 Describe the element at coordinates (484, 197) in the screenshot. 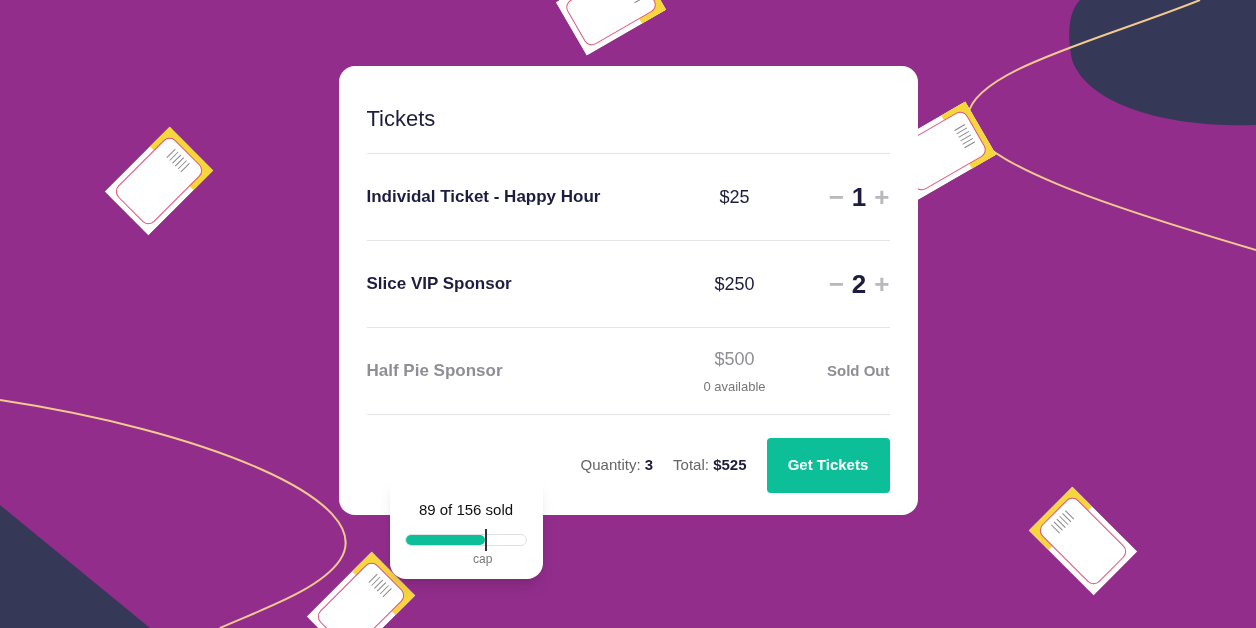

I see `ticket-name: Individal Ticket - Happy Hour` at that location.